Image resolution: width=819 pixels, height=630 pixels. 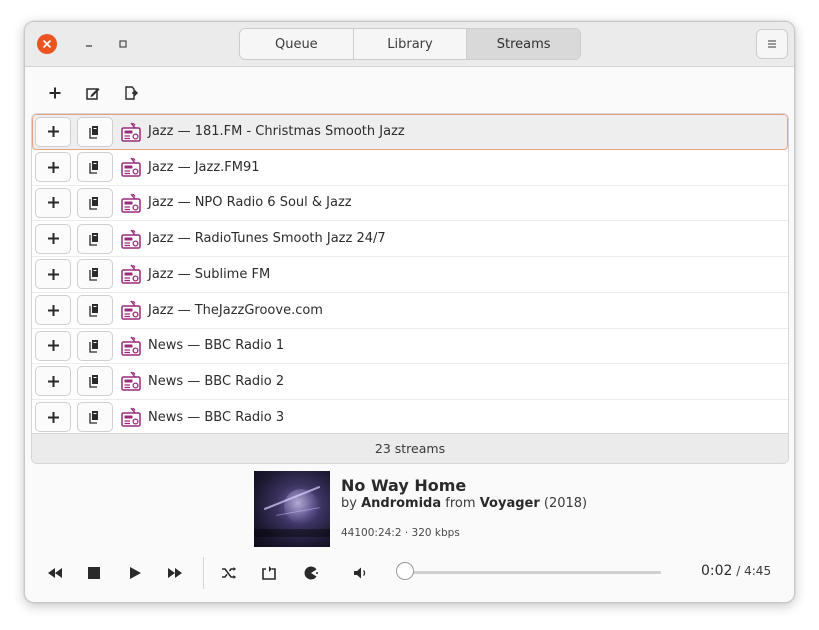 What do you see at coordinates (209, 274) in the screenshot?
I see `stream-title: Jazz — Sublime FM` at bounding box center [209, 274].